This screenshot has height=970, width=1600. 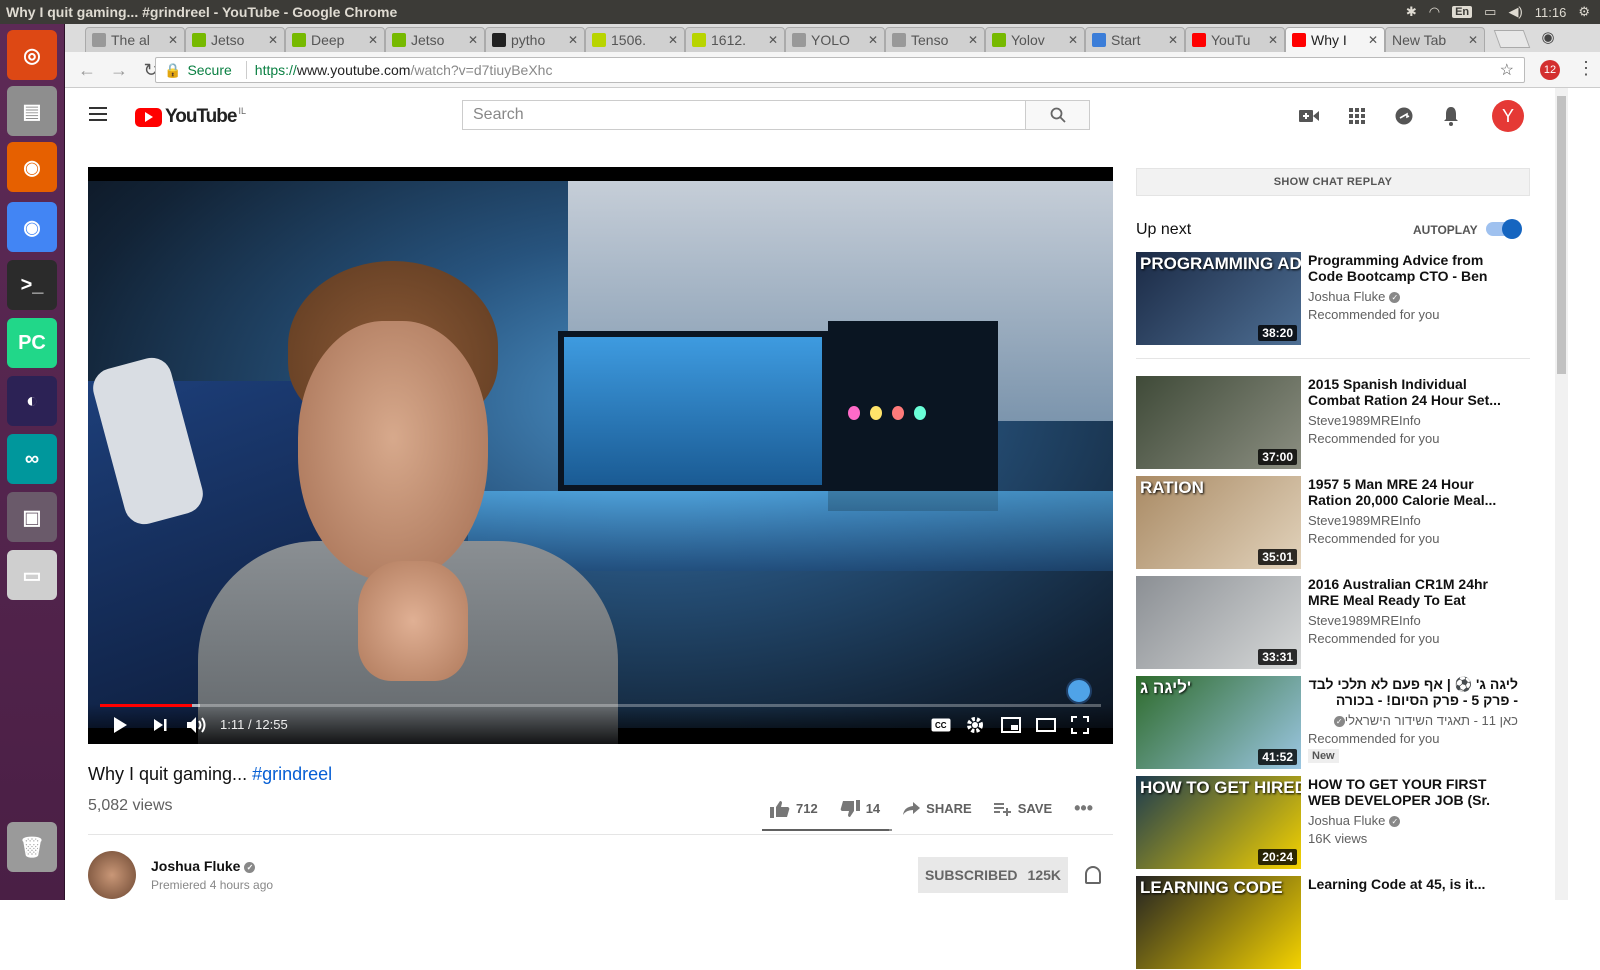 I want to click on video-thumbnail: LEARNING CODE, so click(x=1218, y=922).